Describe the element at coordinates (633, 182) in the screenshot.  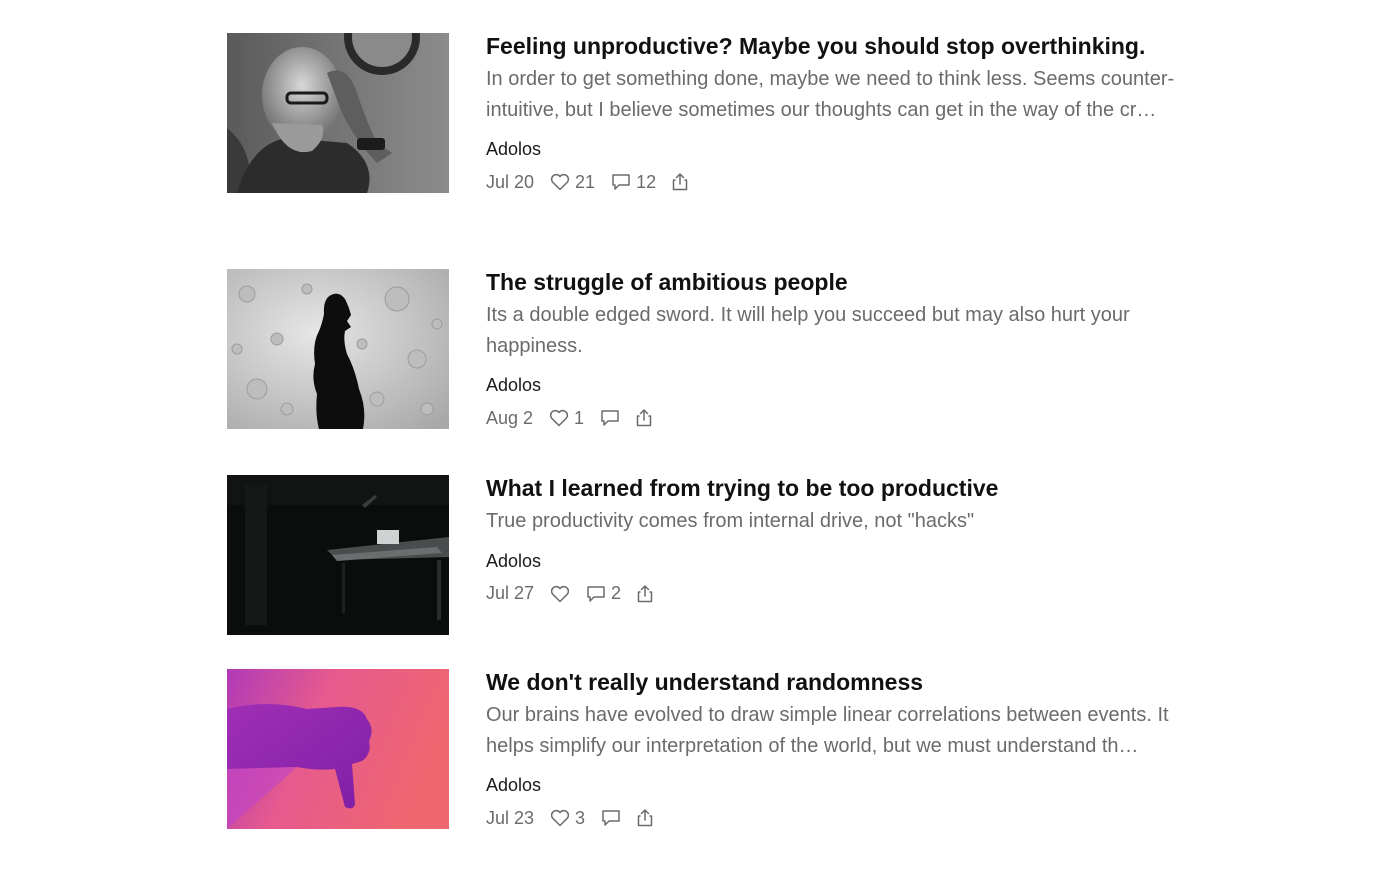
I see `comment-button: 12` at that location.